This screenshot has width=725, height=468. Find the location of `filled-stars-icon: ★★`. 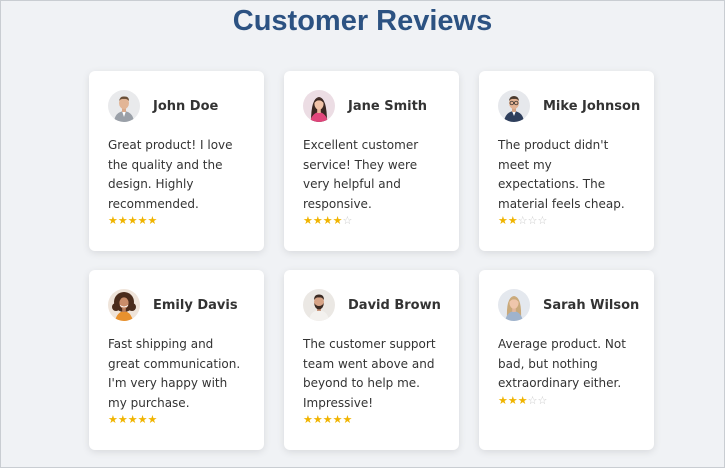

filled-stars-icon: ★★ is located at coordinates (508, 220).